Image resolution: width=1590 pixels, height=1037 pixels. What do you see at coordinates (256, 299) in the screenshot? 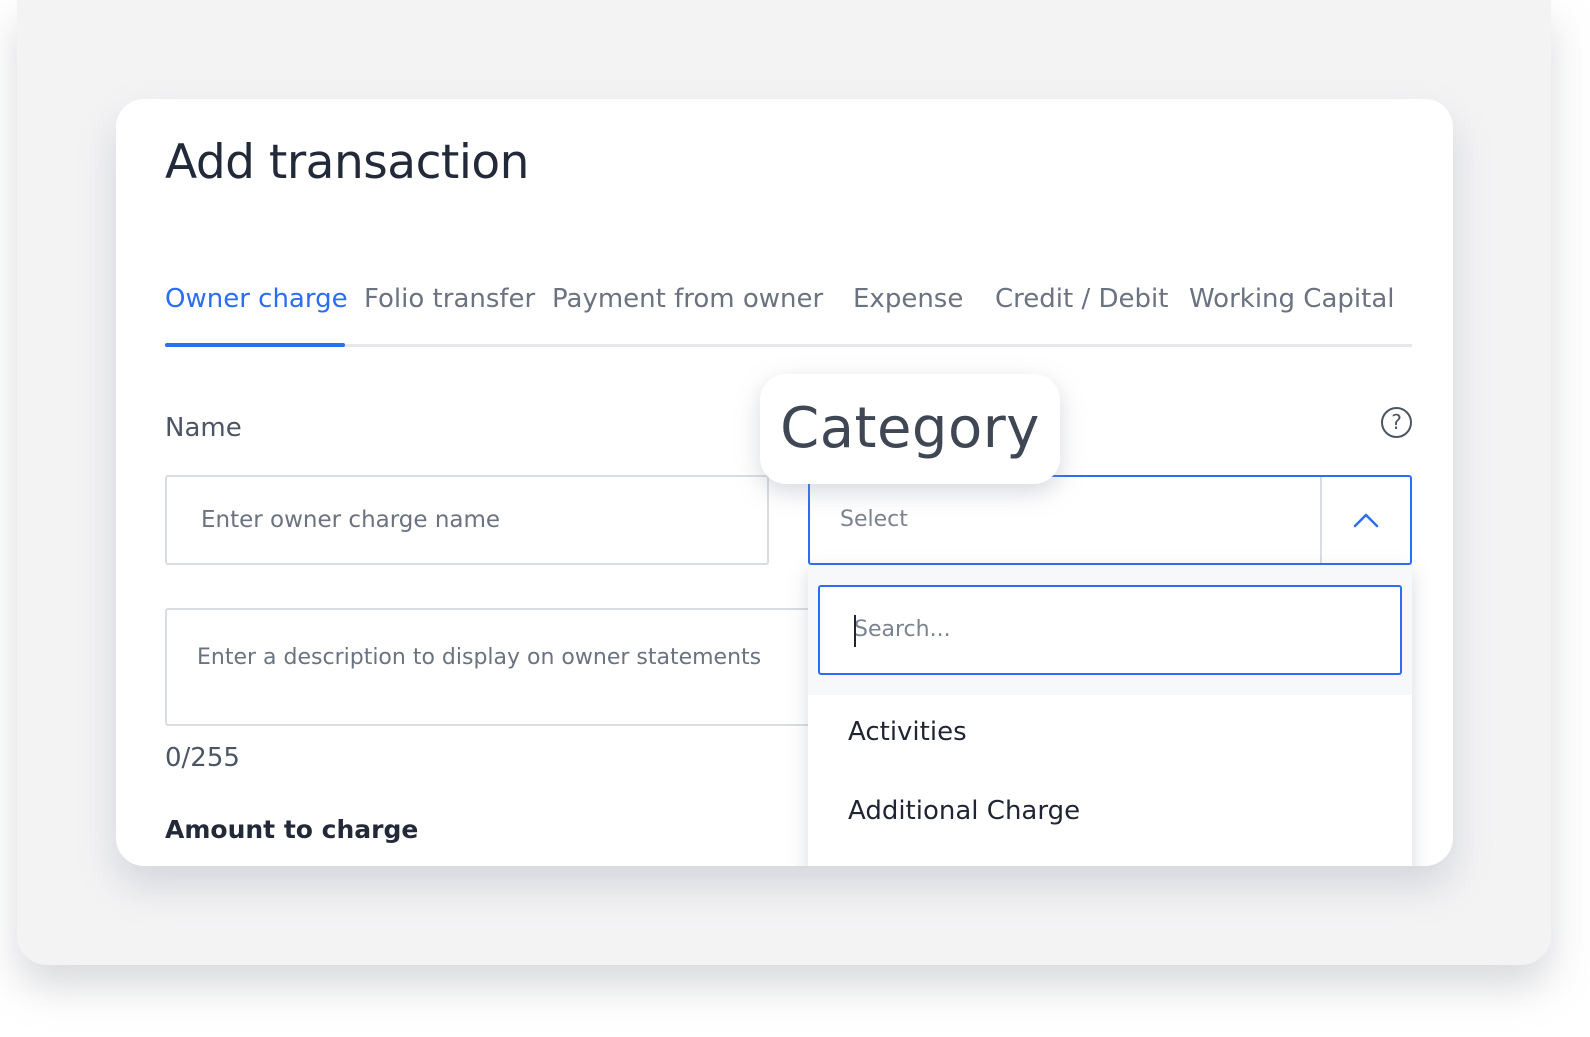
I see `tab-owner-charge: Owner charge` at bounding box center [256, 299].